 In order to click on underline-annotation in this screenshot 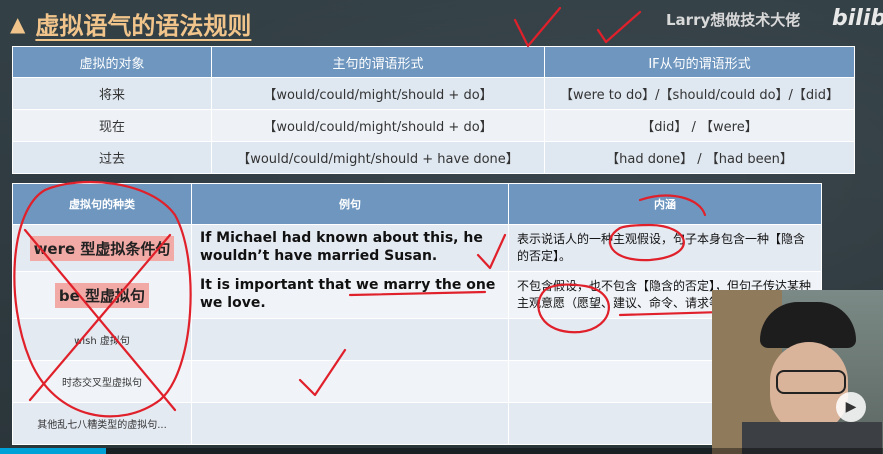, I will do `click(417, 293)`.